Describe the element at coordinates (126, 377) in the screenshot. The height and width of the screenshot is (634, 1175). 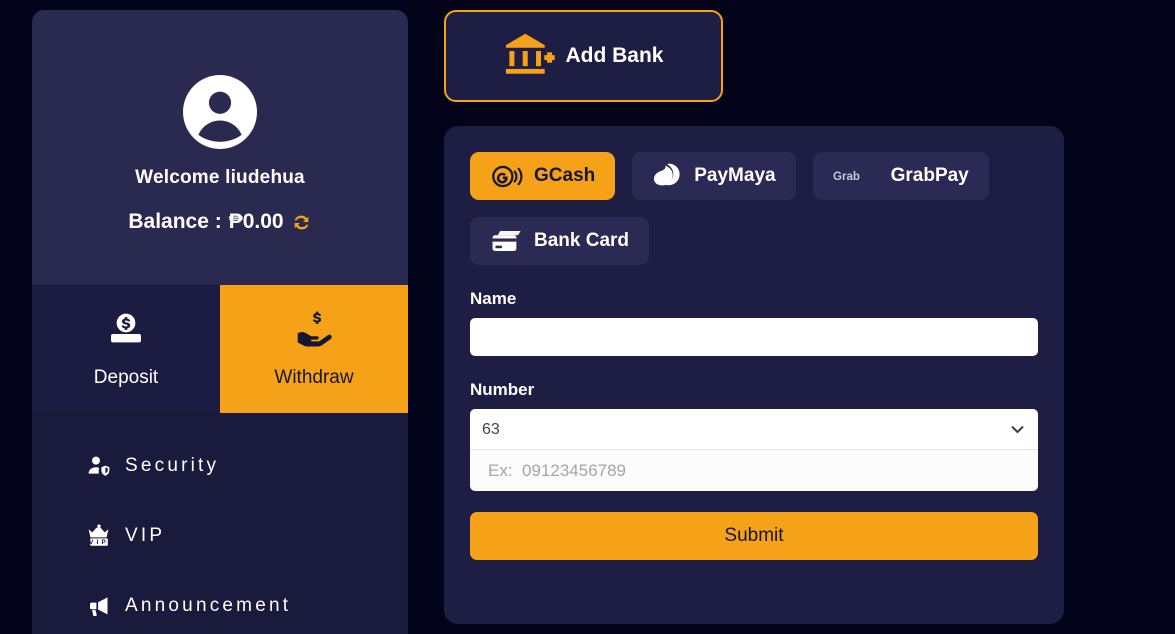
I see `tab-deposit-label: Deposit` at that location.